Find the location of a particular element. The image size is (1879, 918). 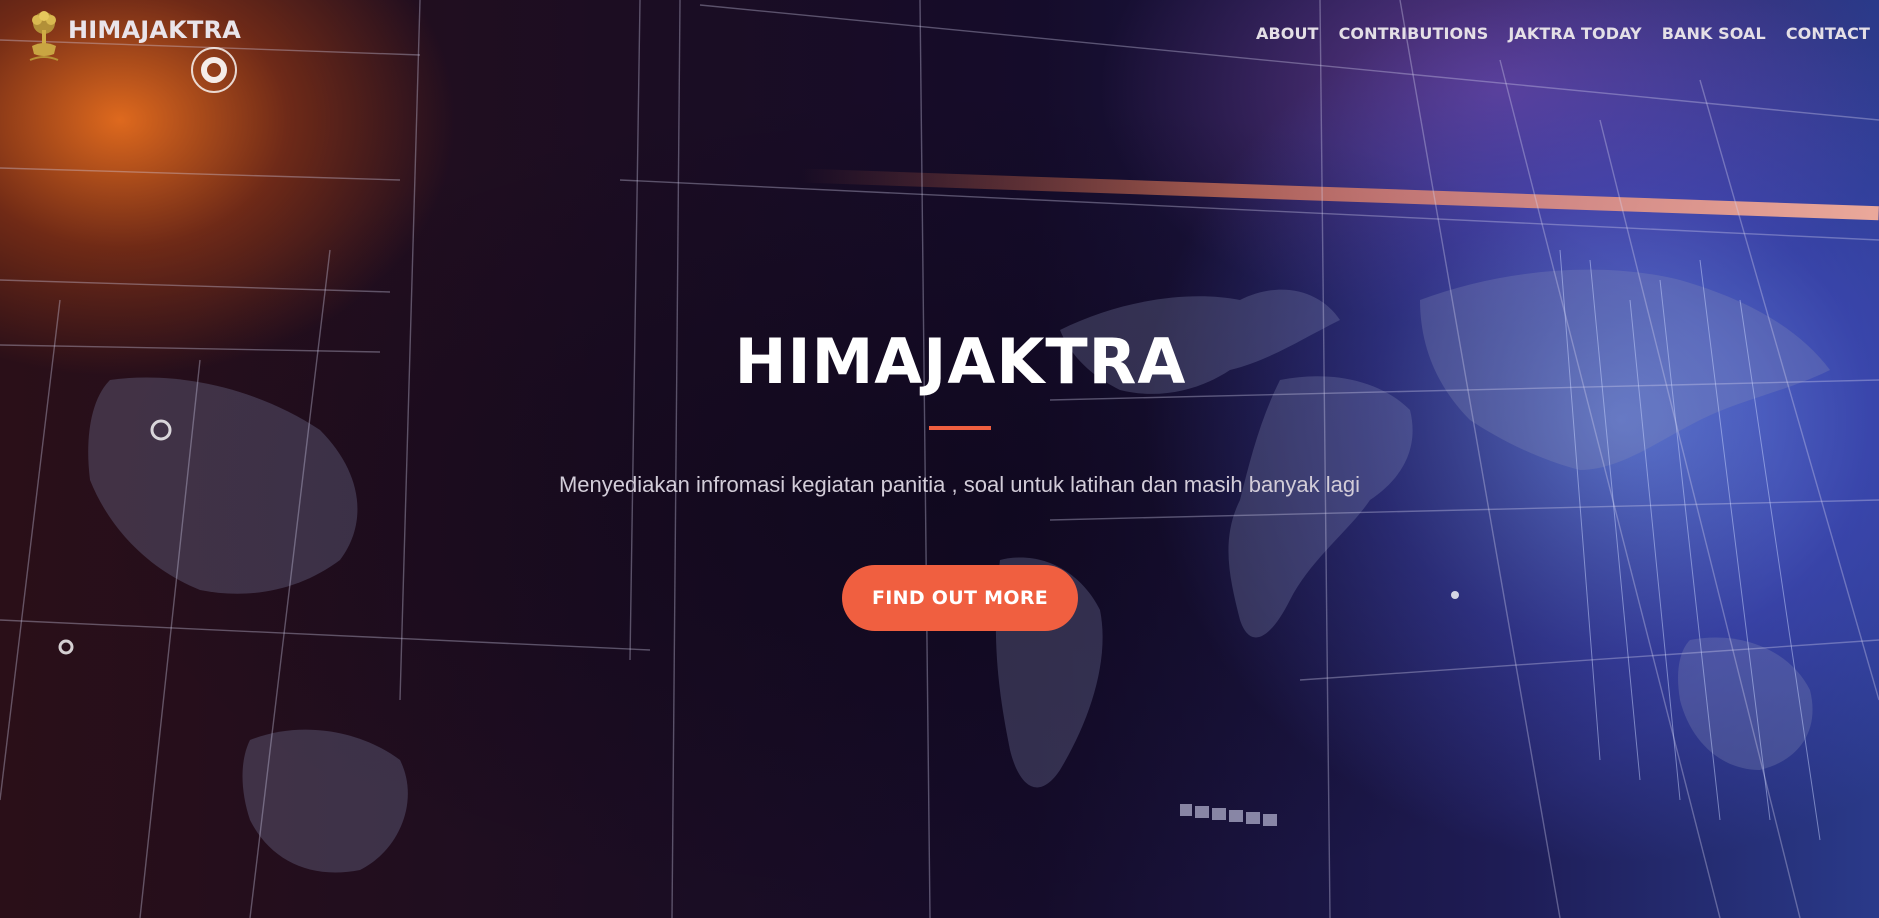

hero-title: HIMAJAKTRA is located at coordinates (960, 361).